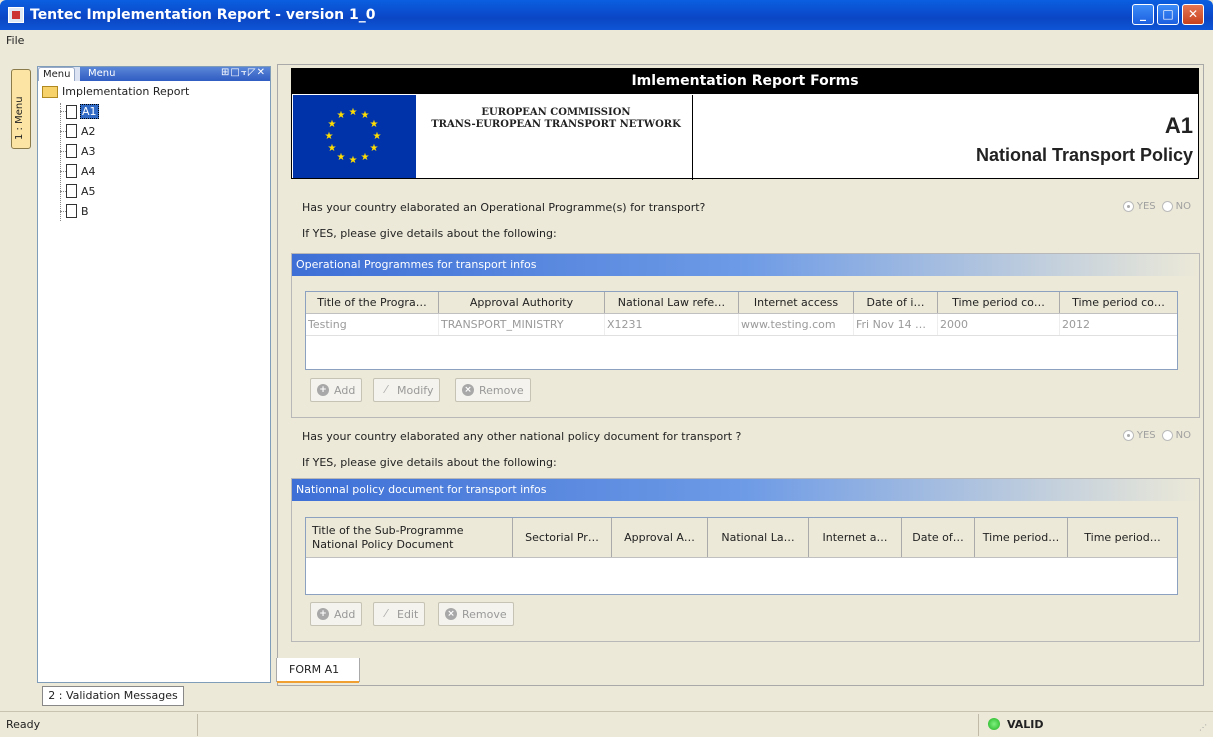 Image resolution: width=1213 pixels, height=737 pixels. I want to click on table-cell: TRANSPORT_MINISTRY, so click(522, 324).